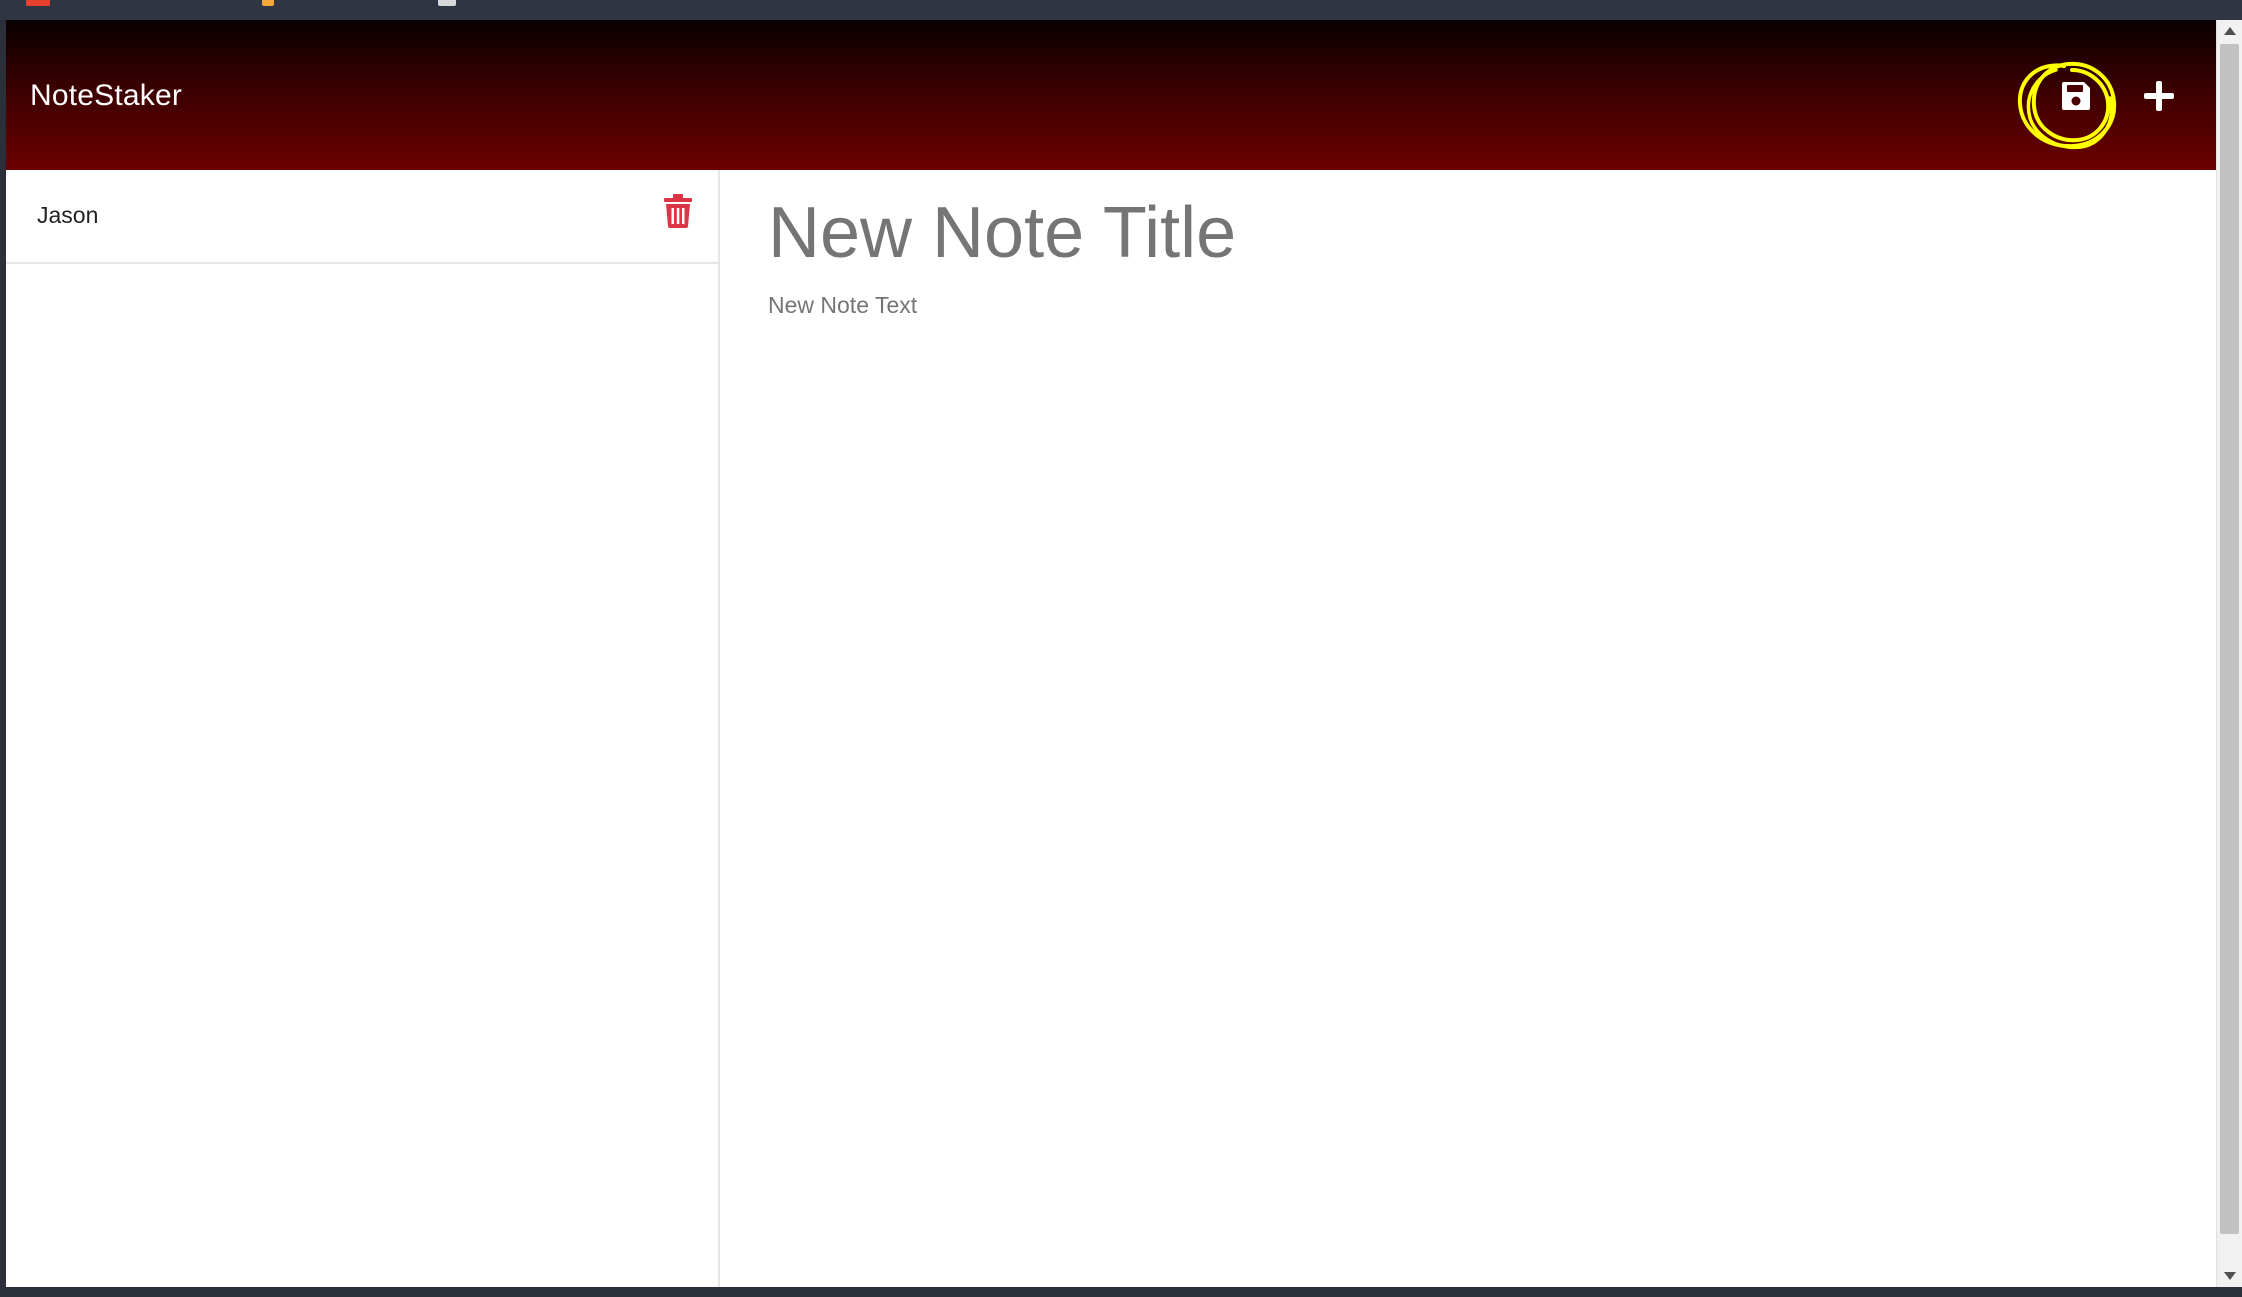 This screenshot has height=1297, width=2242. Describe the element at coordinates (67, 215) in the screenshot. I see `note-list-item-title: Jason` at that location.